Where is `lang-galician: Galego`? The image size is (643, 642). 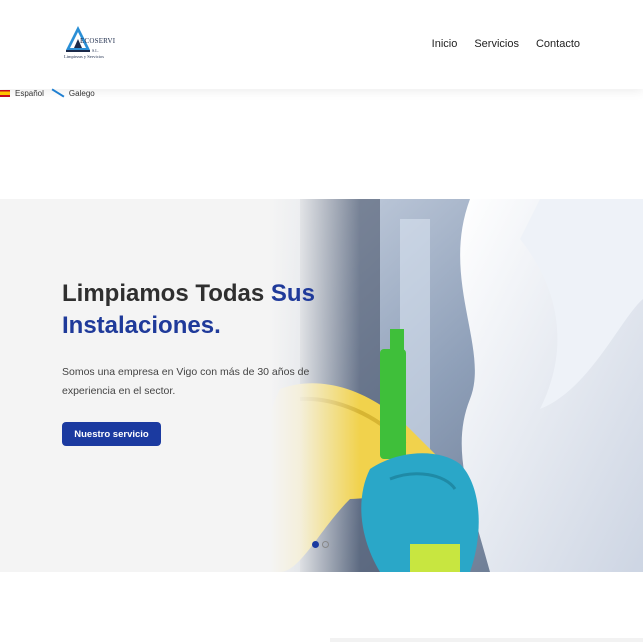 lang-galician: Galego is located at coordinates (73, 93).